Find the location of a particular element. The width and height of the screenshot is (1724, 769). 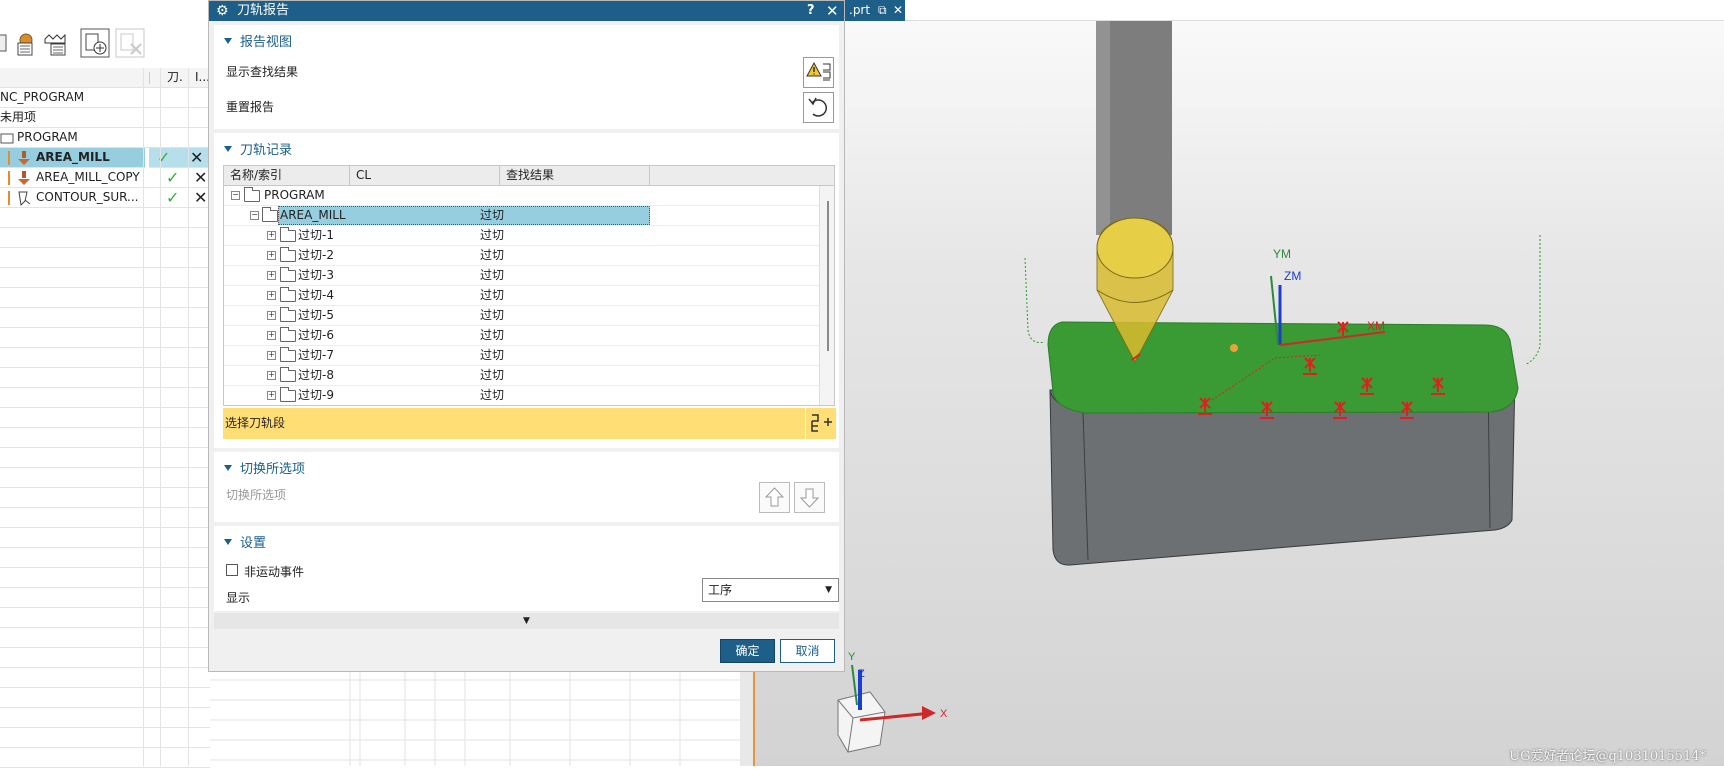

pin-icon: ⧉ is located at coordinates (882, 10).